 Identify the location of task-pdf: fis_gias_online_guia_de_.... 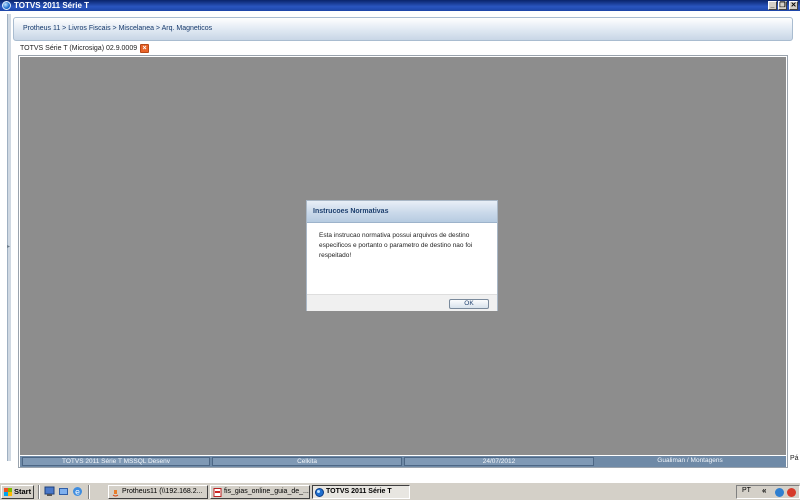
(260, 492).